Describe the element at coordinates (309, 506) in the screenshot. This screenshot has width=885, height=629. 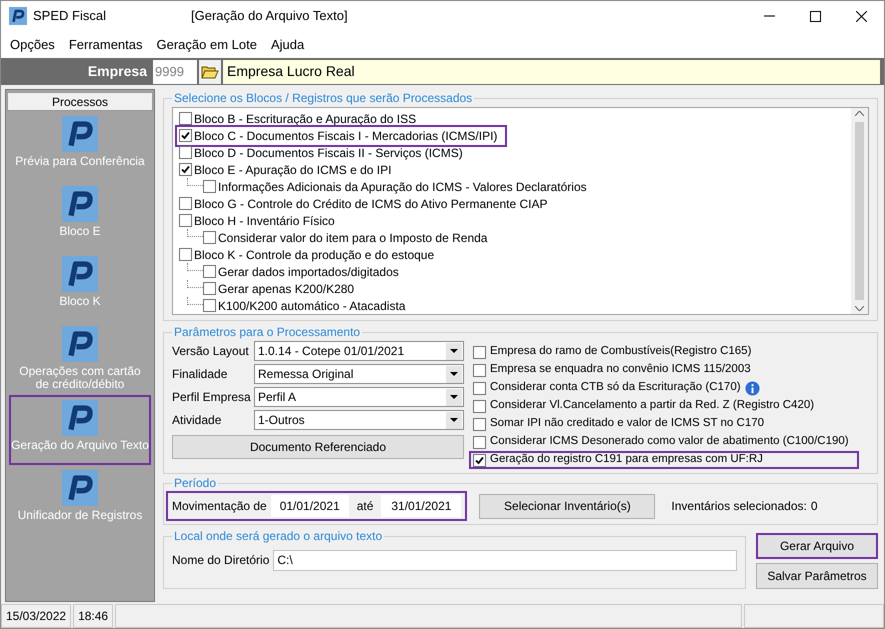
I see `date-field: 01/01/2021` at that location.